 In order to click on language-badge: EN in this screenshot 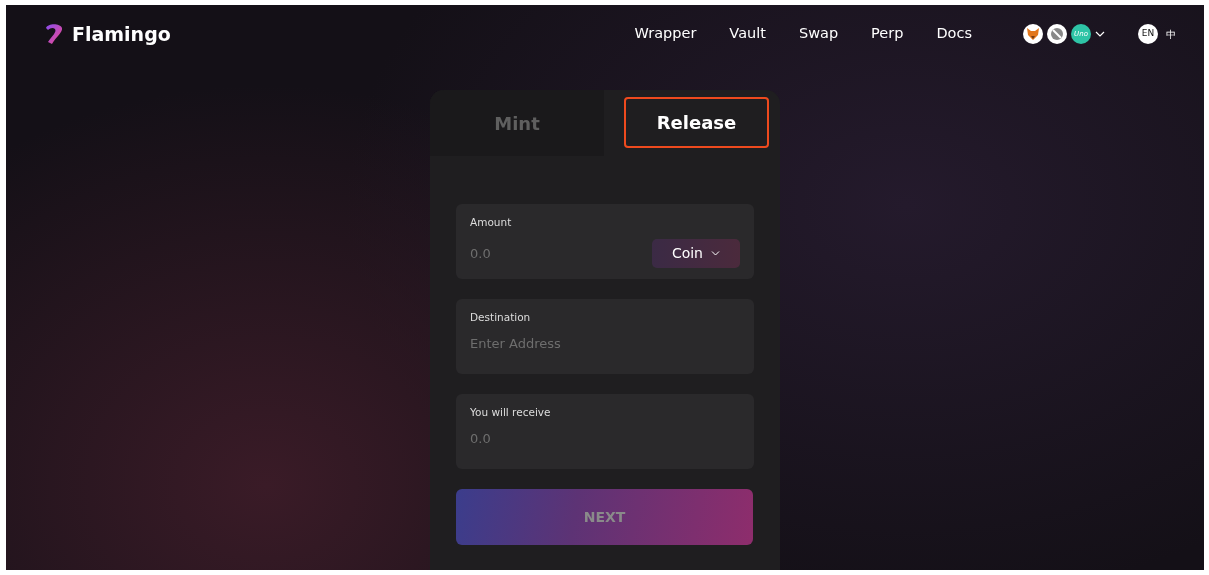, I will do `click(1148, 34)`.